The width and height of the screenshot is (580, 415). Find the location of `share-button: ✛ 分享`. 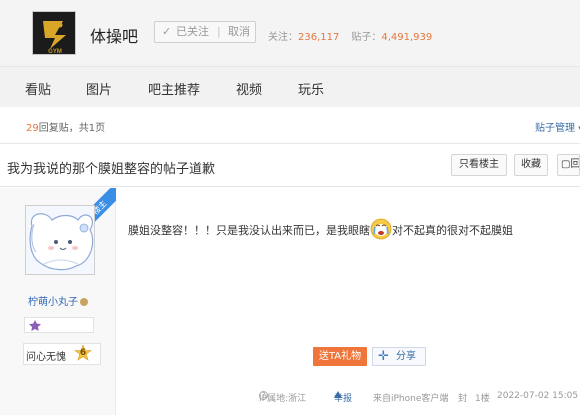

share-button: ✛ 分享 is located at coordinates (399, 356).